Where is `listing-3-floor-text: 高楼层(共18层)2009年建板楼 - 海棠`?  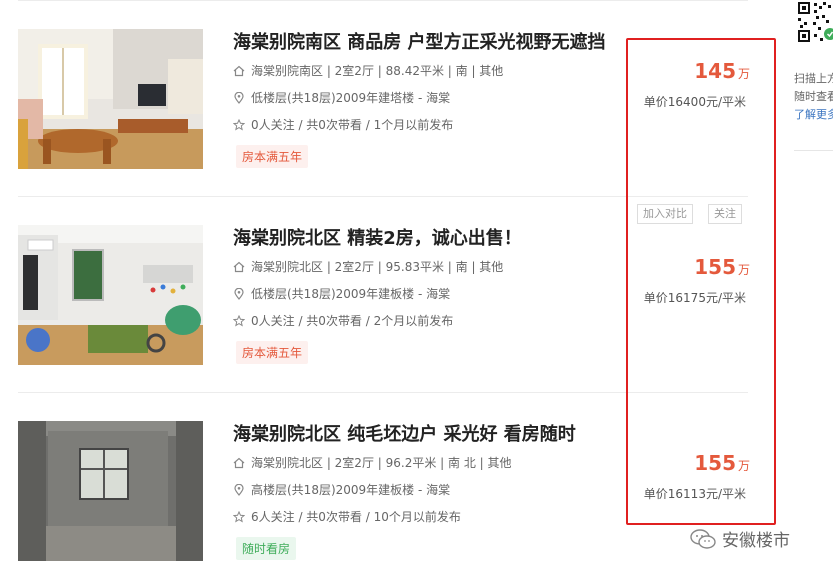
listing-3-floor-text: 高楼层(共18层)2009年建板楼 - 海棠 is located at coordinates (351, 490).